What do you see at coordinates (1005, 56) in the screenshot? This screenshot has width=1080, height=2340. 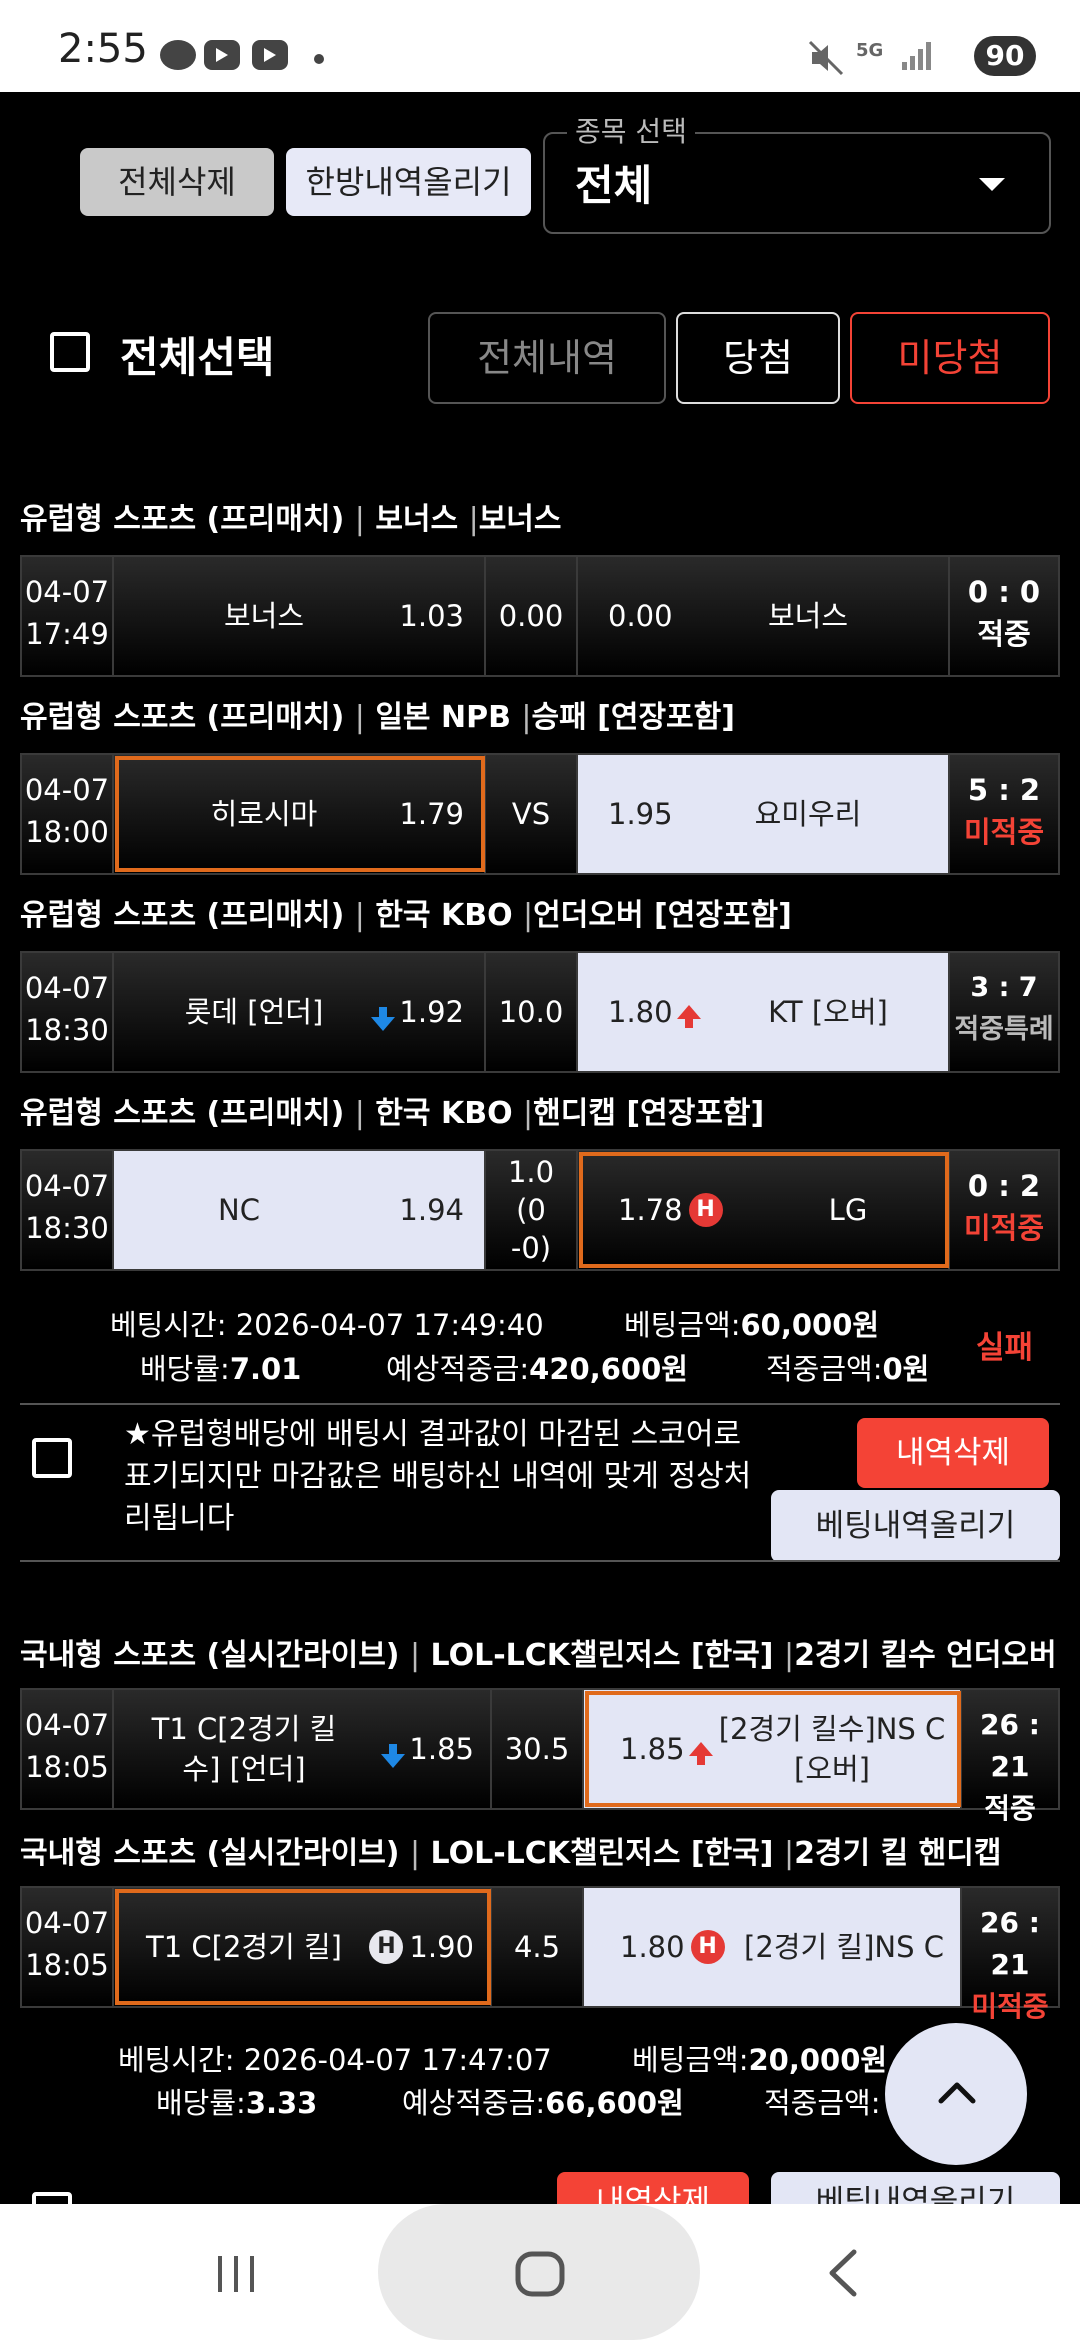 I see `battery-indicator: 90` at bounding box center [1005, 56].